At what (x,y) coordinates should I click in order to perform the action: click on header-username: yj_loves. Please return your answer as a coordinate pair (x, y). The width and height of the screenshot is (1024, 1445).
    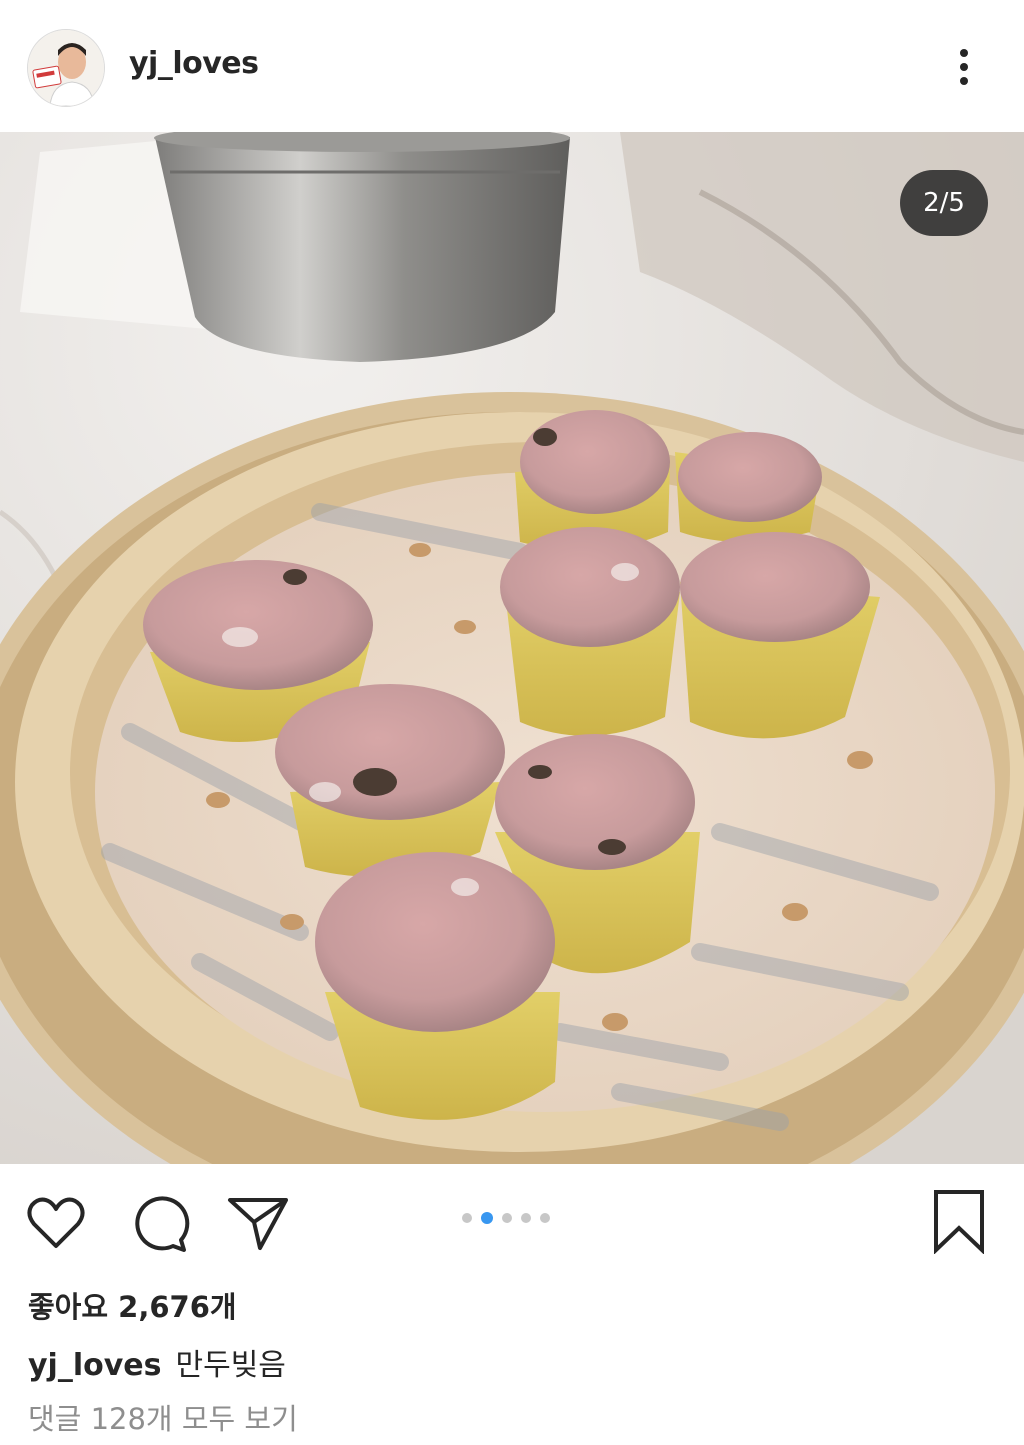
    Looking at the image, I should click on (194, 63).